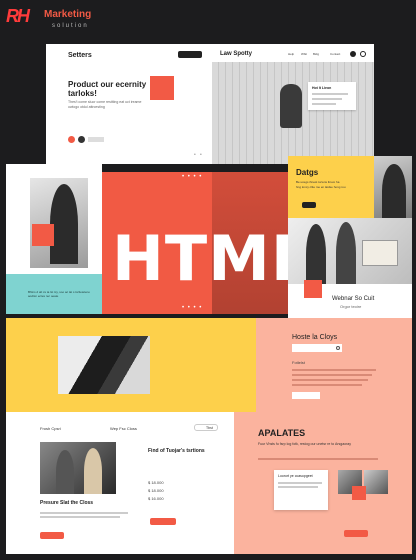  What do you see at coordinates (190, 54) in the screenshot?
I see `top-nav-button` at bounding box center [190, 54].